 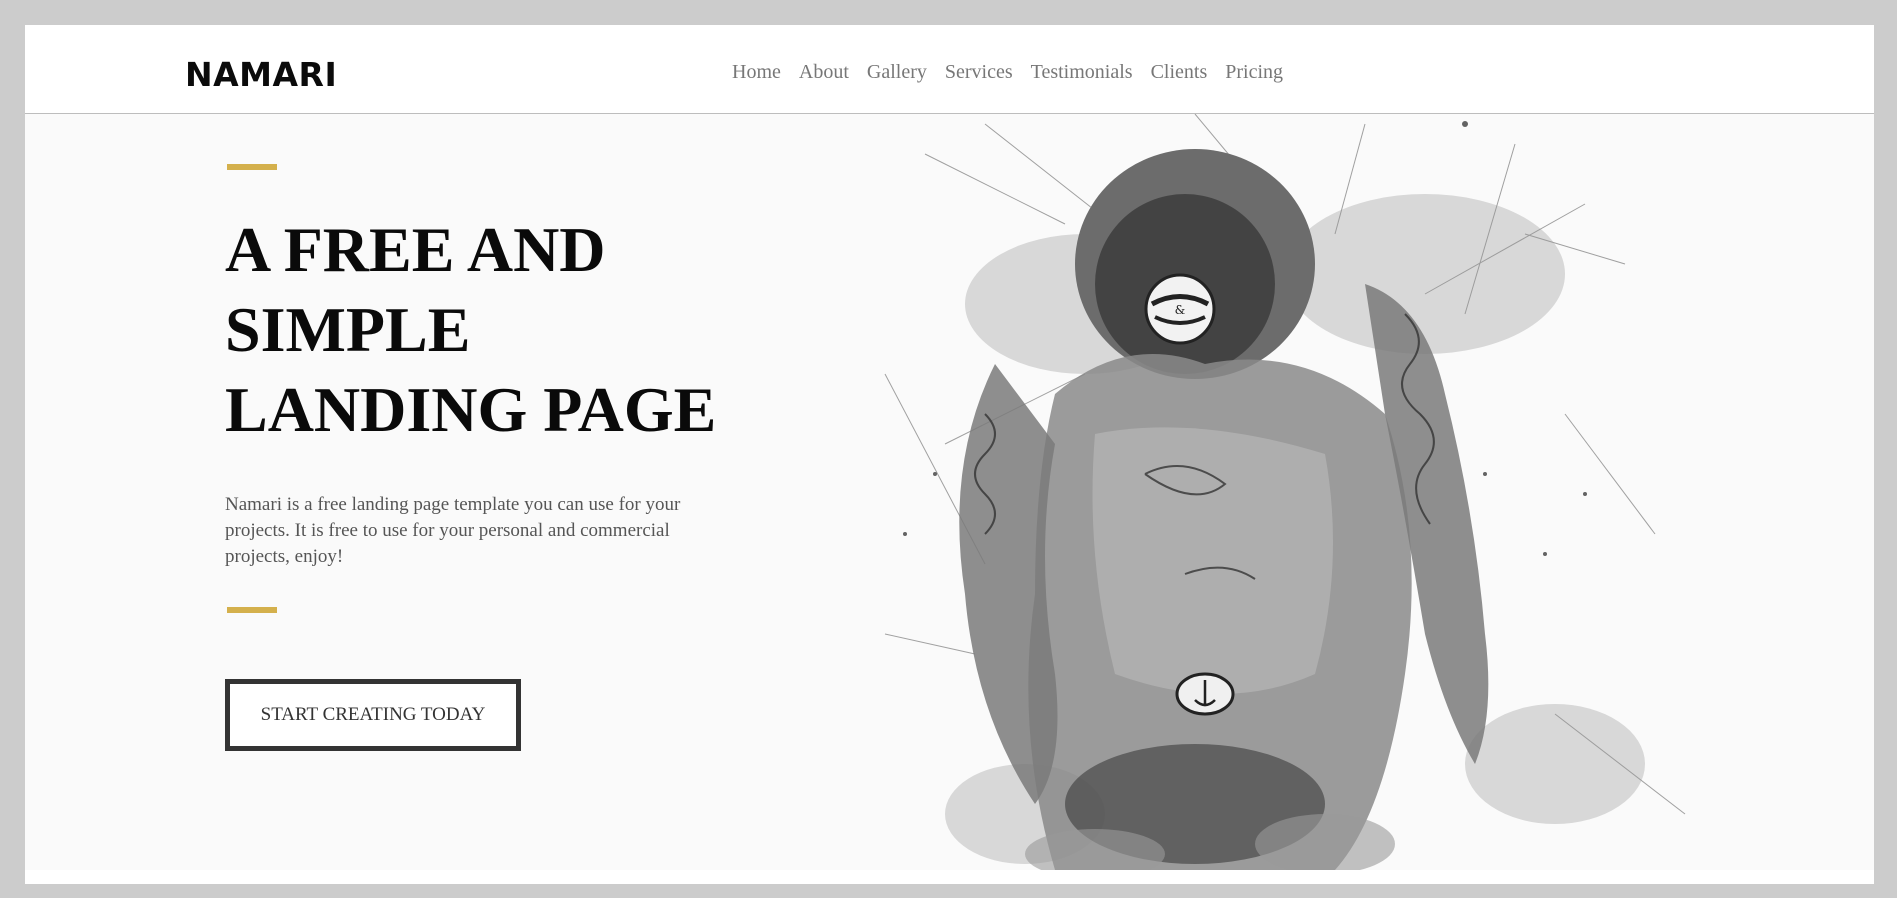 What do you see at coordinates (1082, 72) in the screenshot?
I see `nav-testimonials: Testimonials` at bounding box center [1082, 72].